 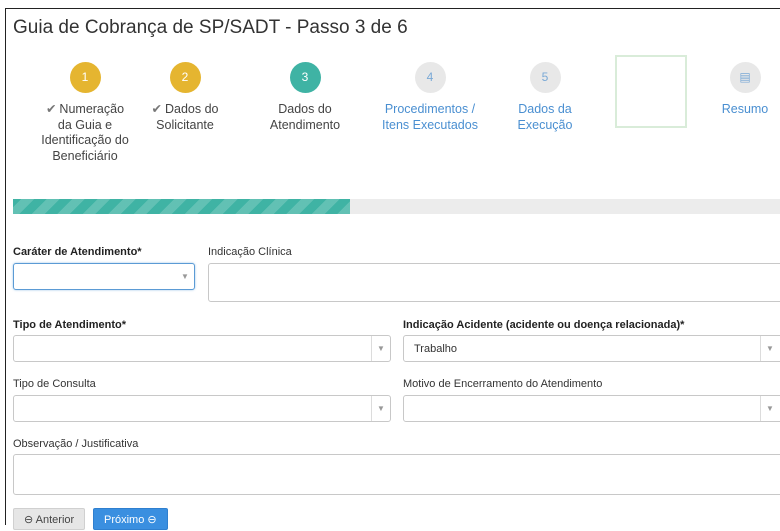 I want to click on tipo-atendimento-select: ▼, so click(x=202, y=348).